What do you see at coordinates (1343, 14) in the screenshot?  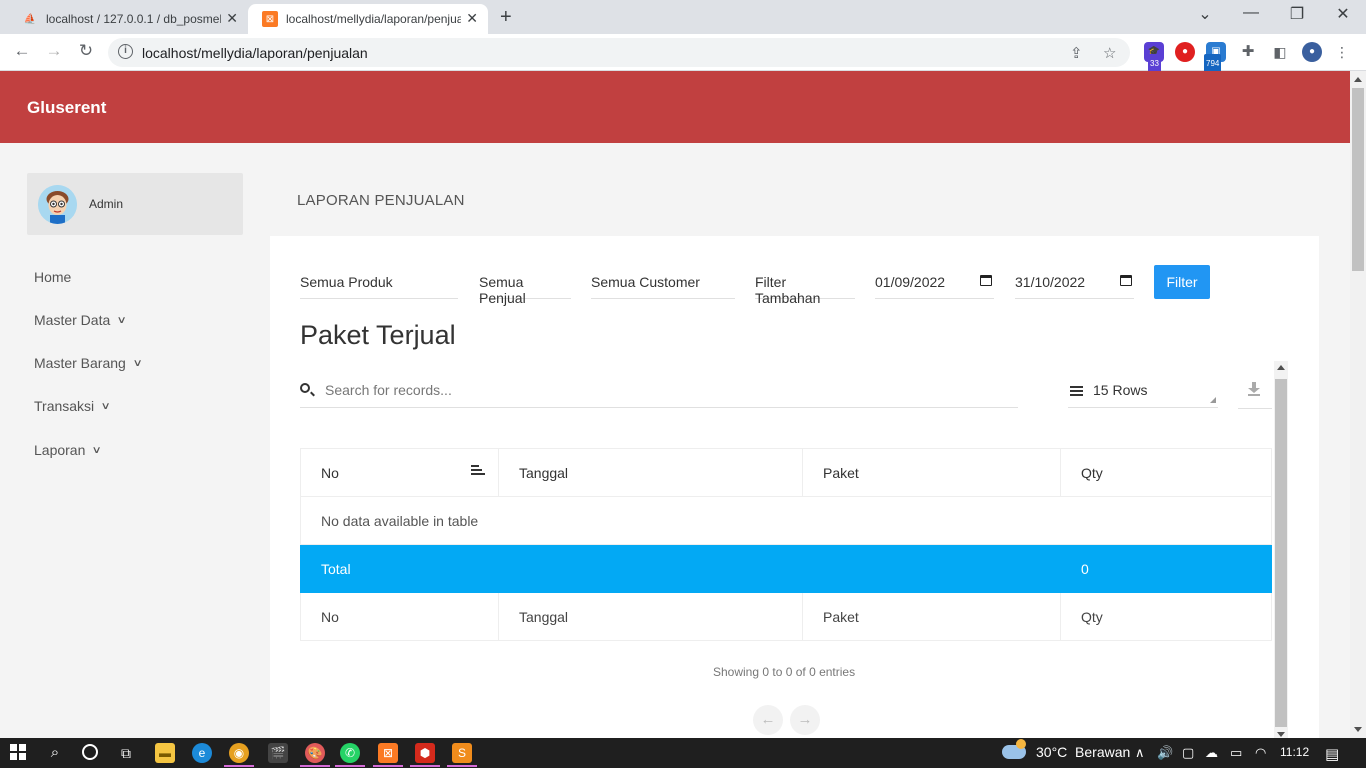 I see `close-window-icon: ✕` at bounding box center [1343, 14].